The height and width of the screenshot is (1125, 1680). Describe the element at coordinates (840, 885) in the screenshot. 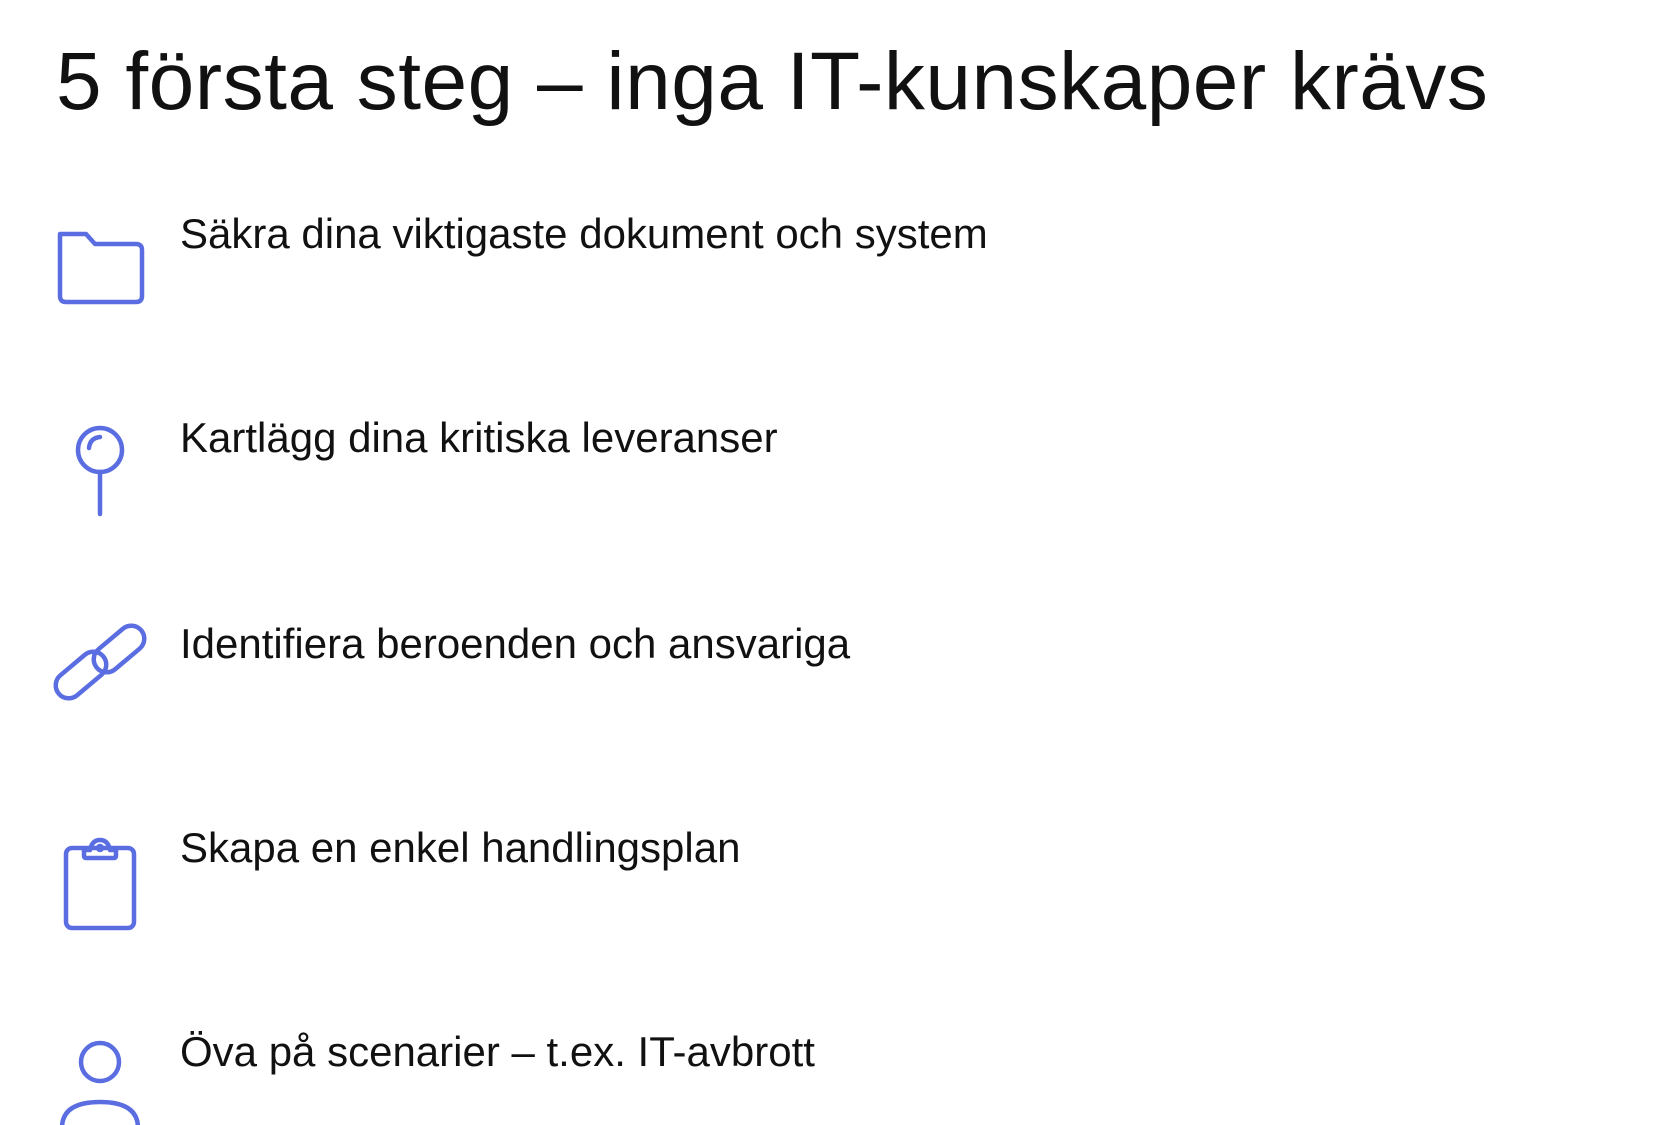

I see `step-item-action-plan: Skapa en enkel handlingsplan` at that location.